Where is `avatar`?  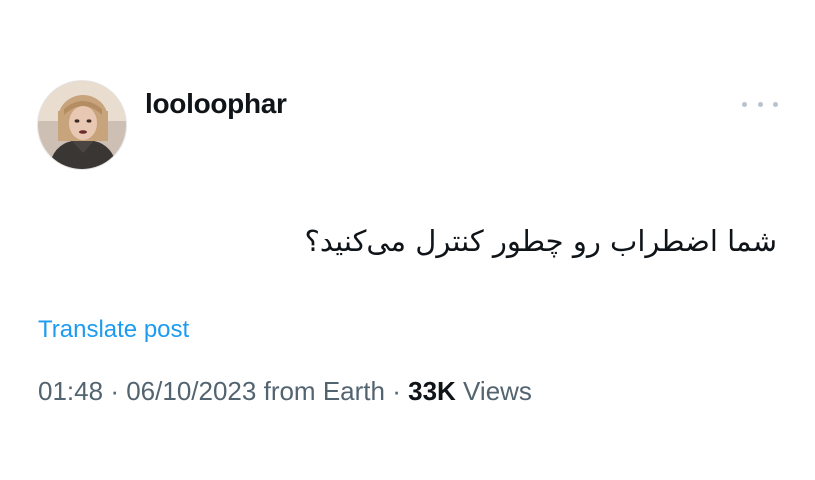
avatar is located at coordinates (82, 125).